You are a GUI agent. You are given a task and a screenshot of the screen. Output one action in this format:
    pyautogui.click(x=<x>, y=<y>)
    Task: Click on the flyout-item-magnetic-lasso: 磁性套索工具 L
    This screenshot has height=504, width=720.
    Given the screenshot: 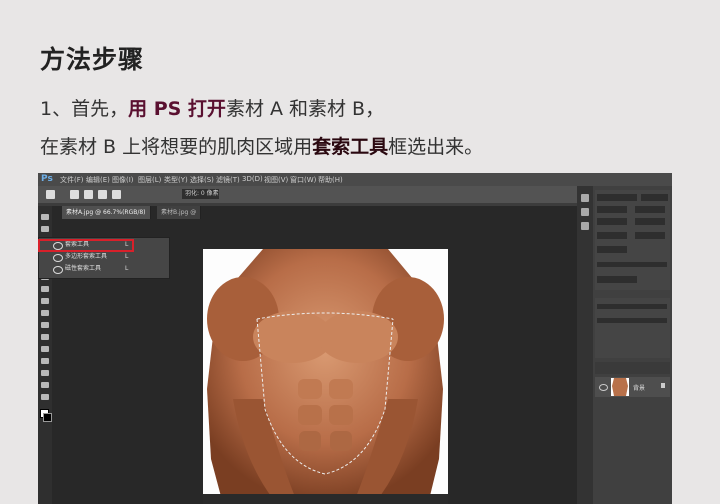 What is the action you would take?
    pyautogui.click(x=103, y=269)
    